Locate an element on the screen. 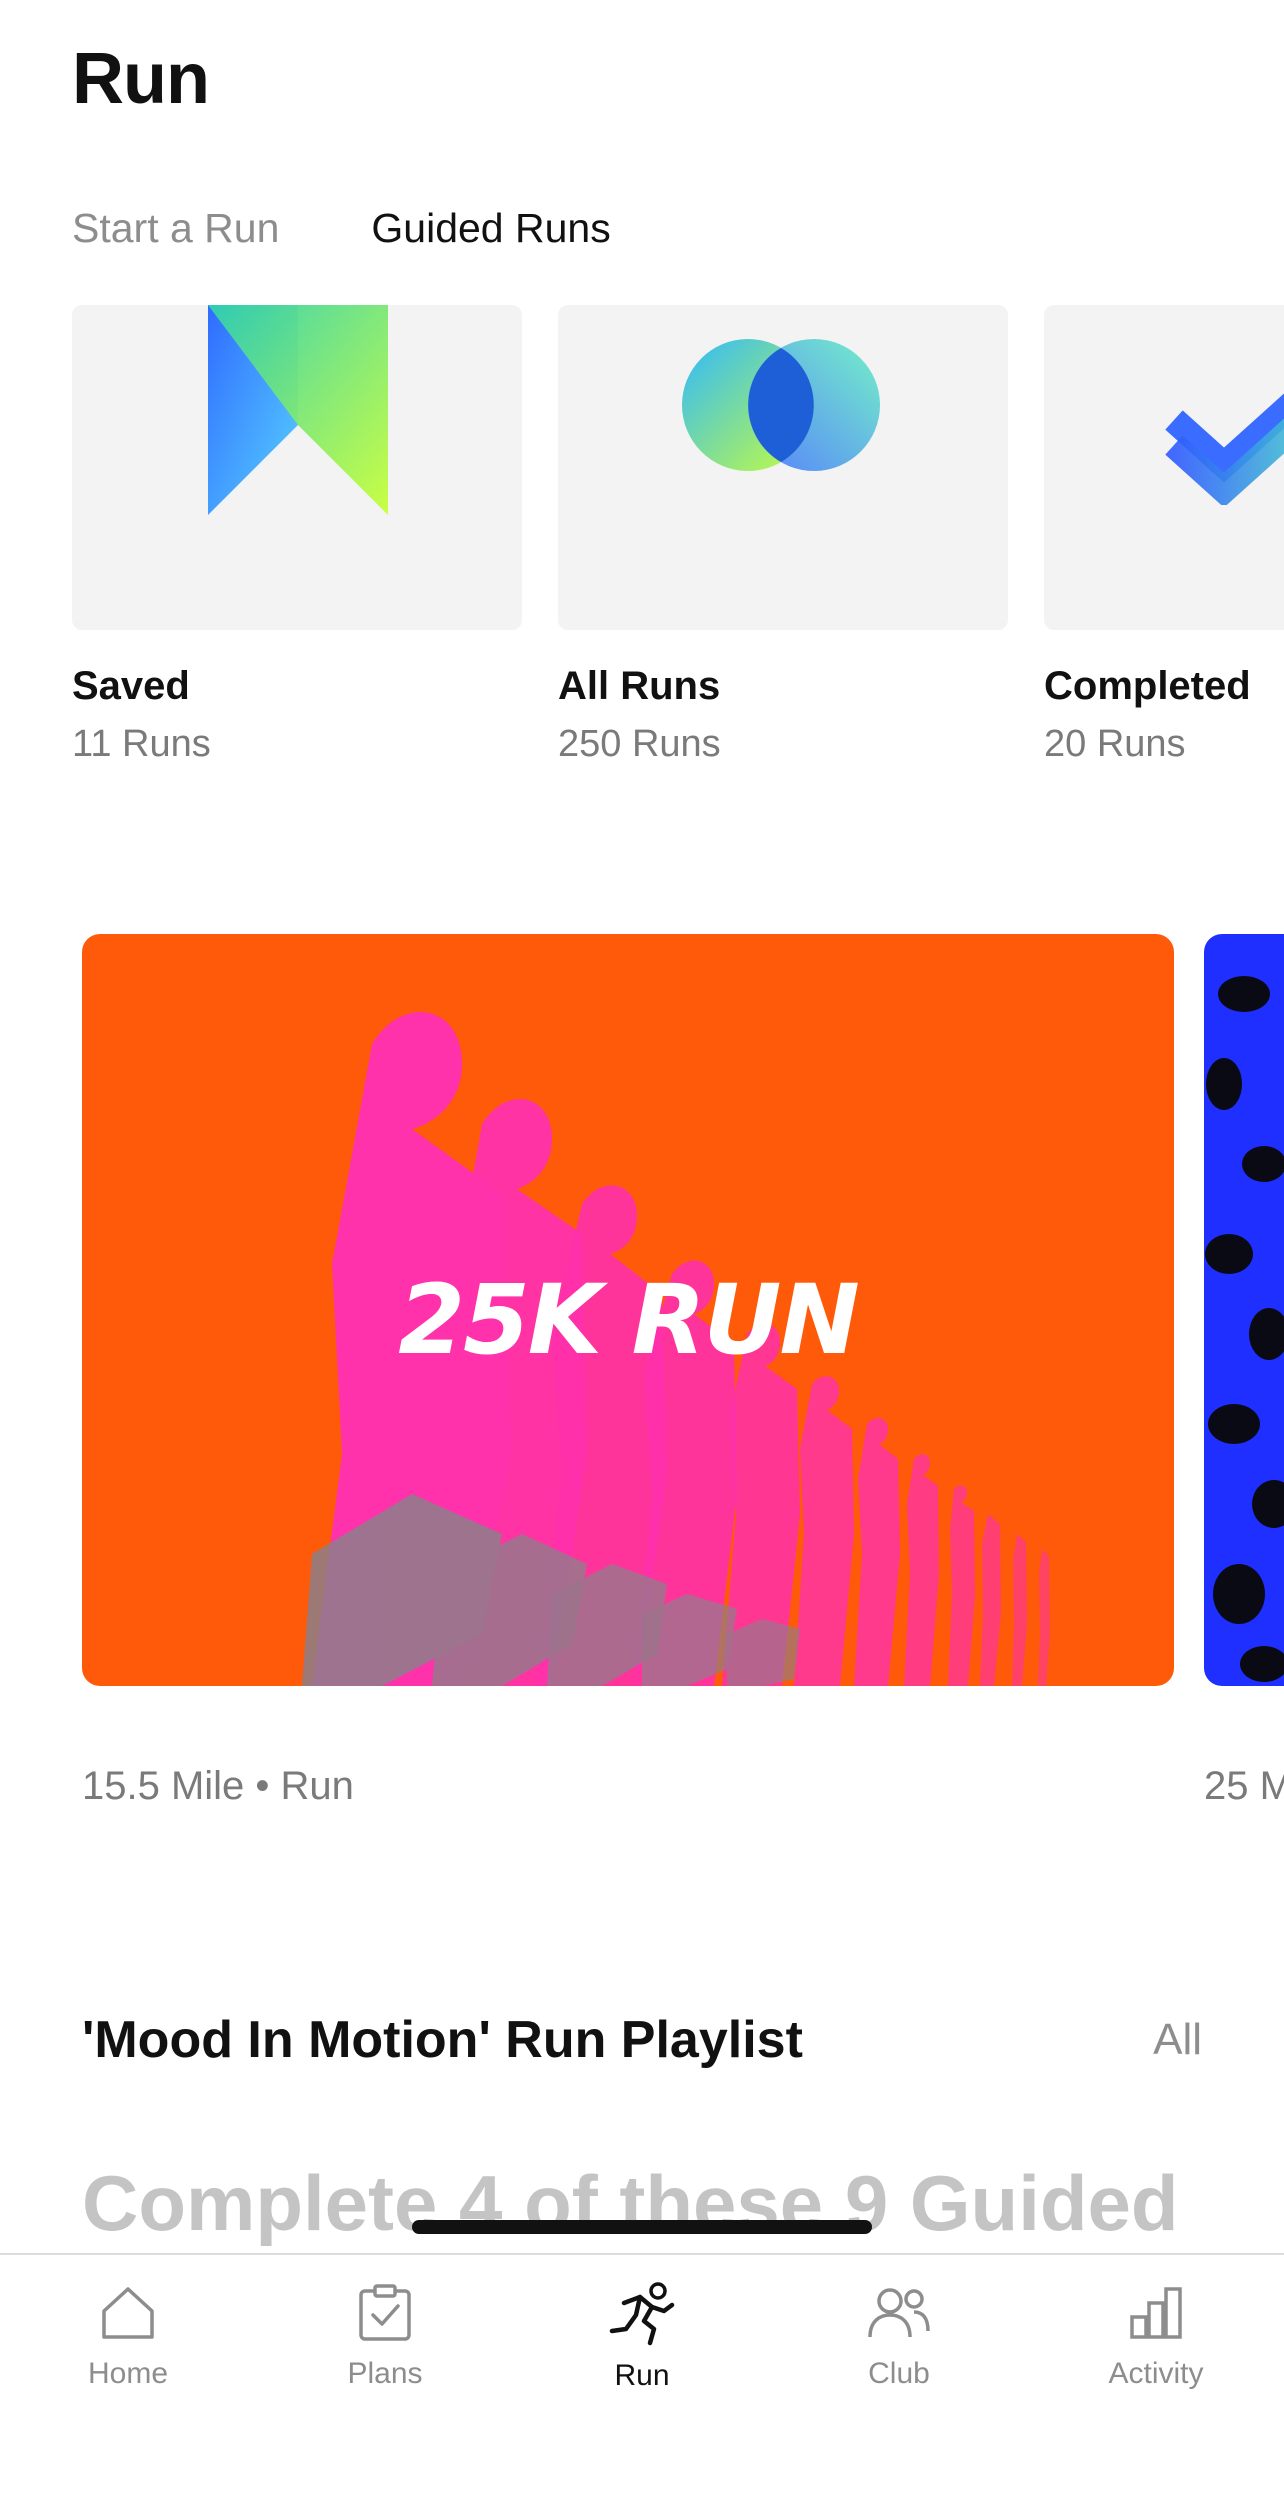 The height and width of the screenshot is (2505, 1284). nav-label: Home is located at coordinates (128, 2373).